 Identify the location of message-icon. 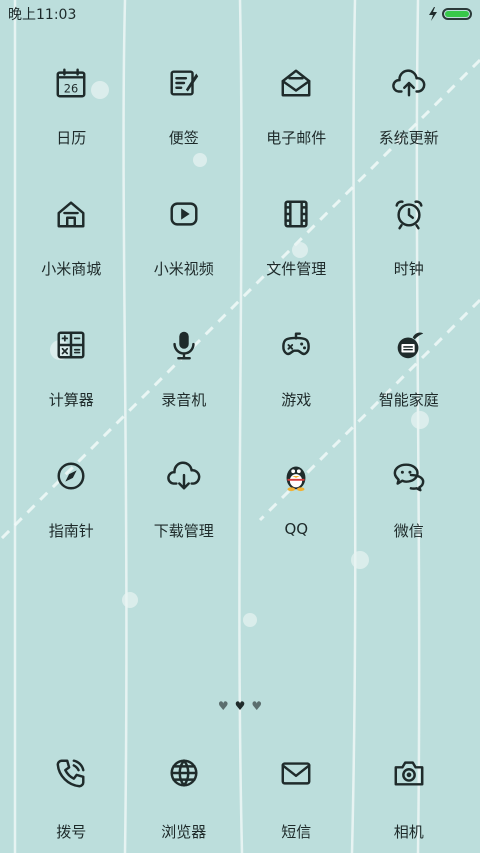
(296, 773).